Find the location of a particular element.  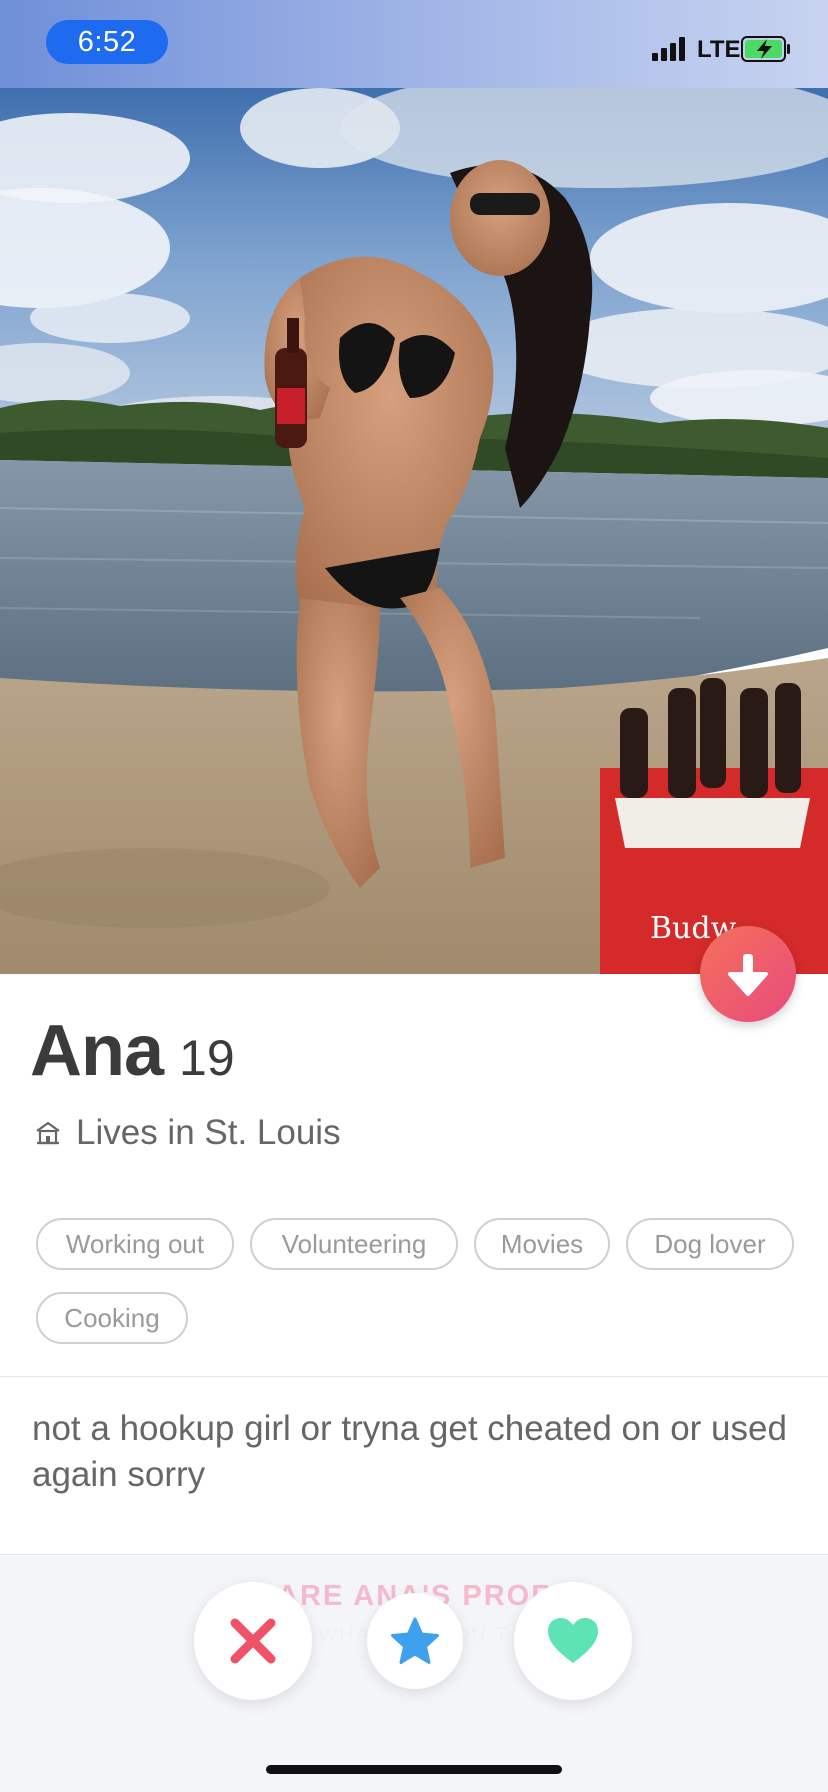

profile-location: Lives in St. Louis is located at coordinates (187, 1133).